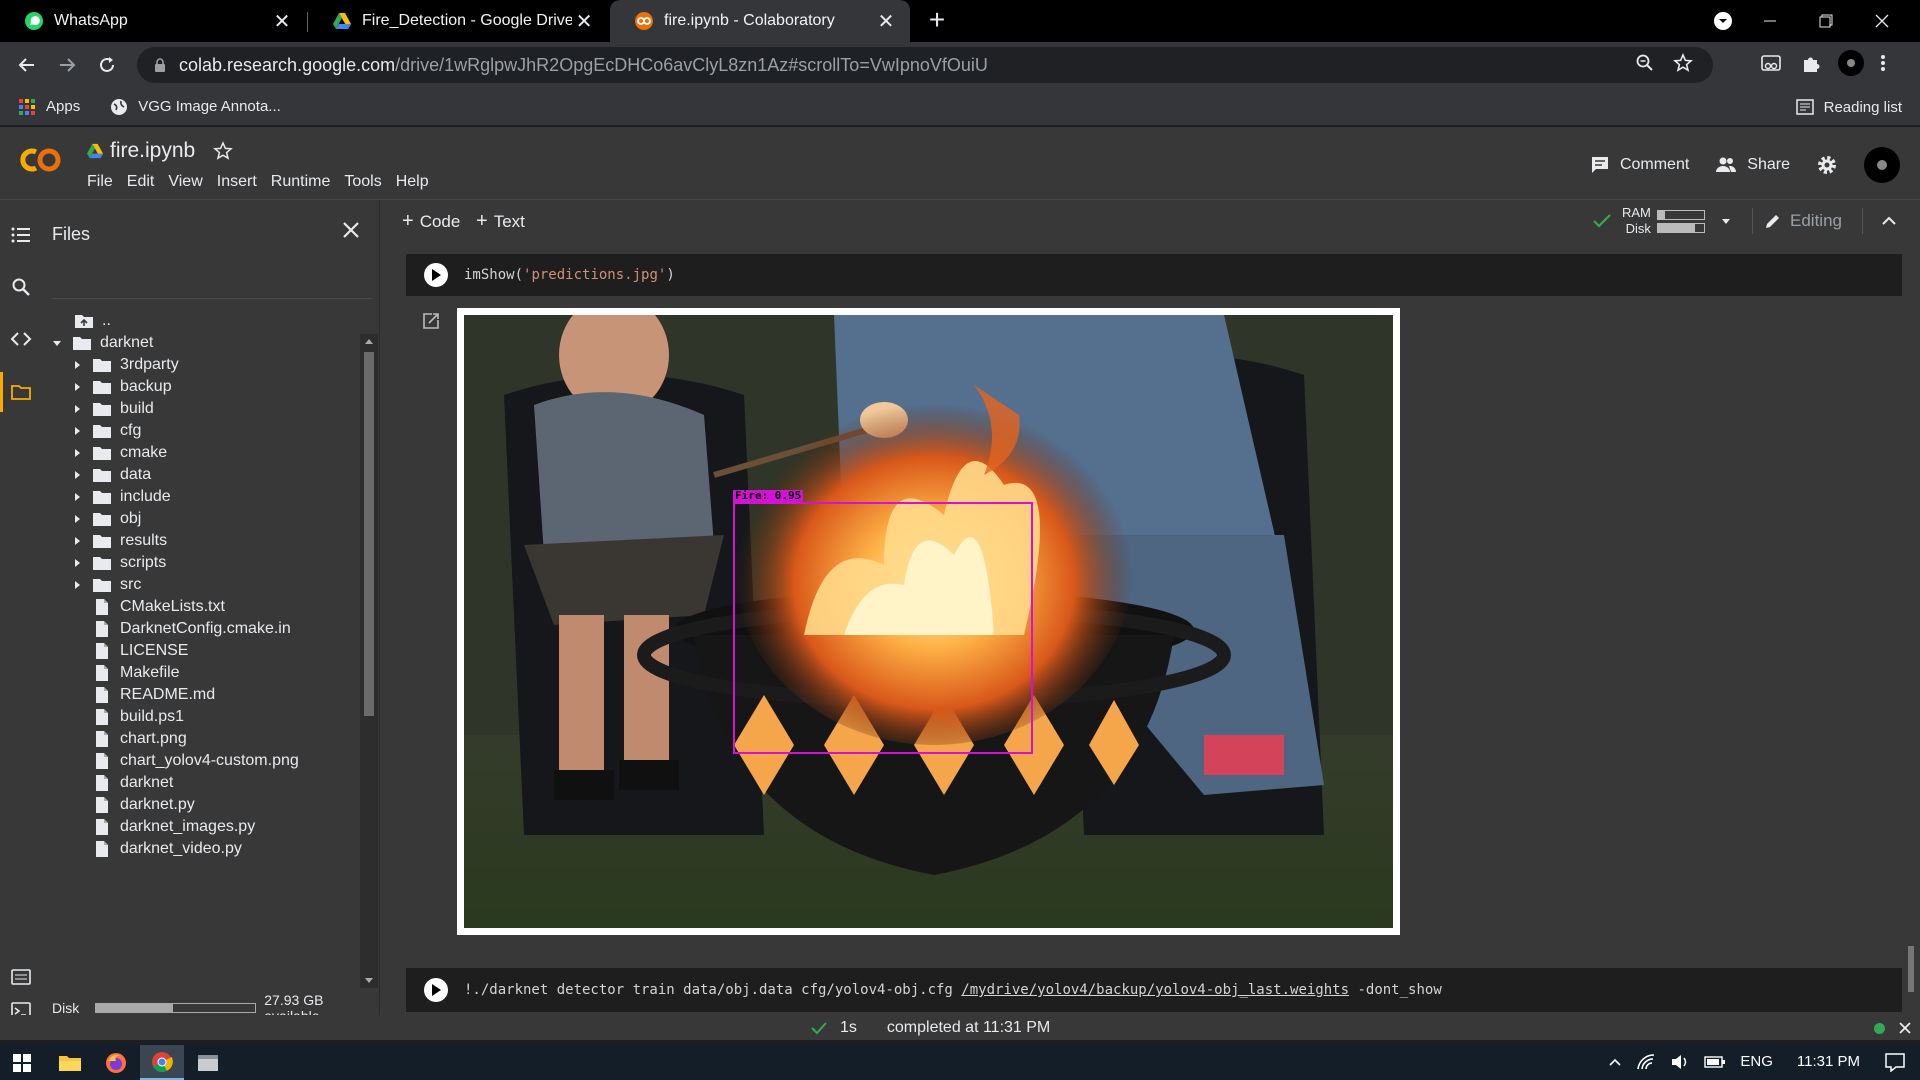  Describe the element at coordinates (1895, 1062) in the screenshot. I see `notifications-icon` at that location.